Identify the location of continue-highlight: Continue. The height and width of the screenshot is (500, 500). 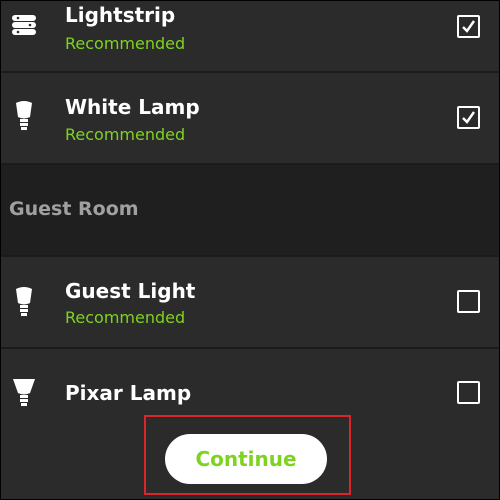
(247, 455).